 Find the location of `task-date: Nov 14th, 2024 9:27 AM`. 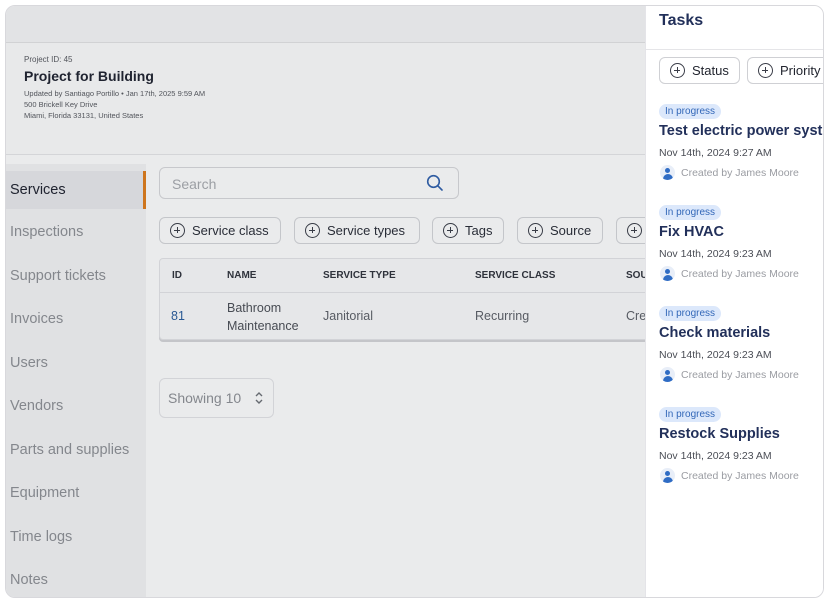

task-date: Nov 14th, 2024 9:27 AM is located at coordinates (715, 153).